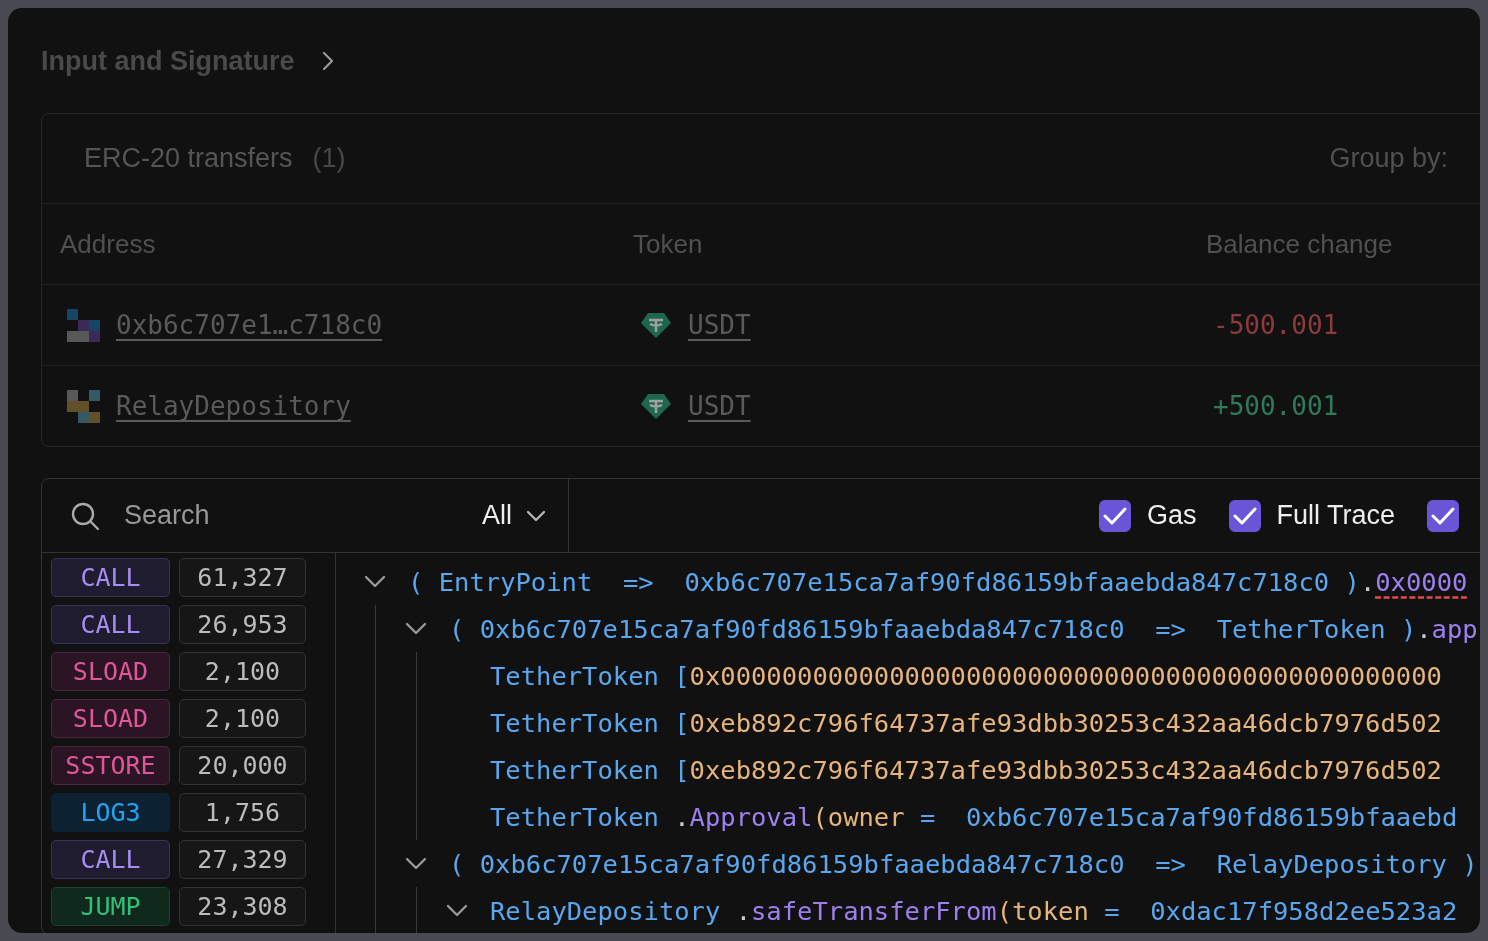 This screenshot has height=941, width=1488. What do you see at coordinates (668, 244) in the screenshot?
I see `column-header: Token` at bounding box center [668, 244].